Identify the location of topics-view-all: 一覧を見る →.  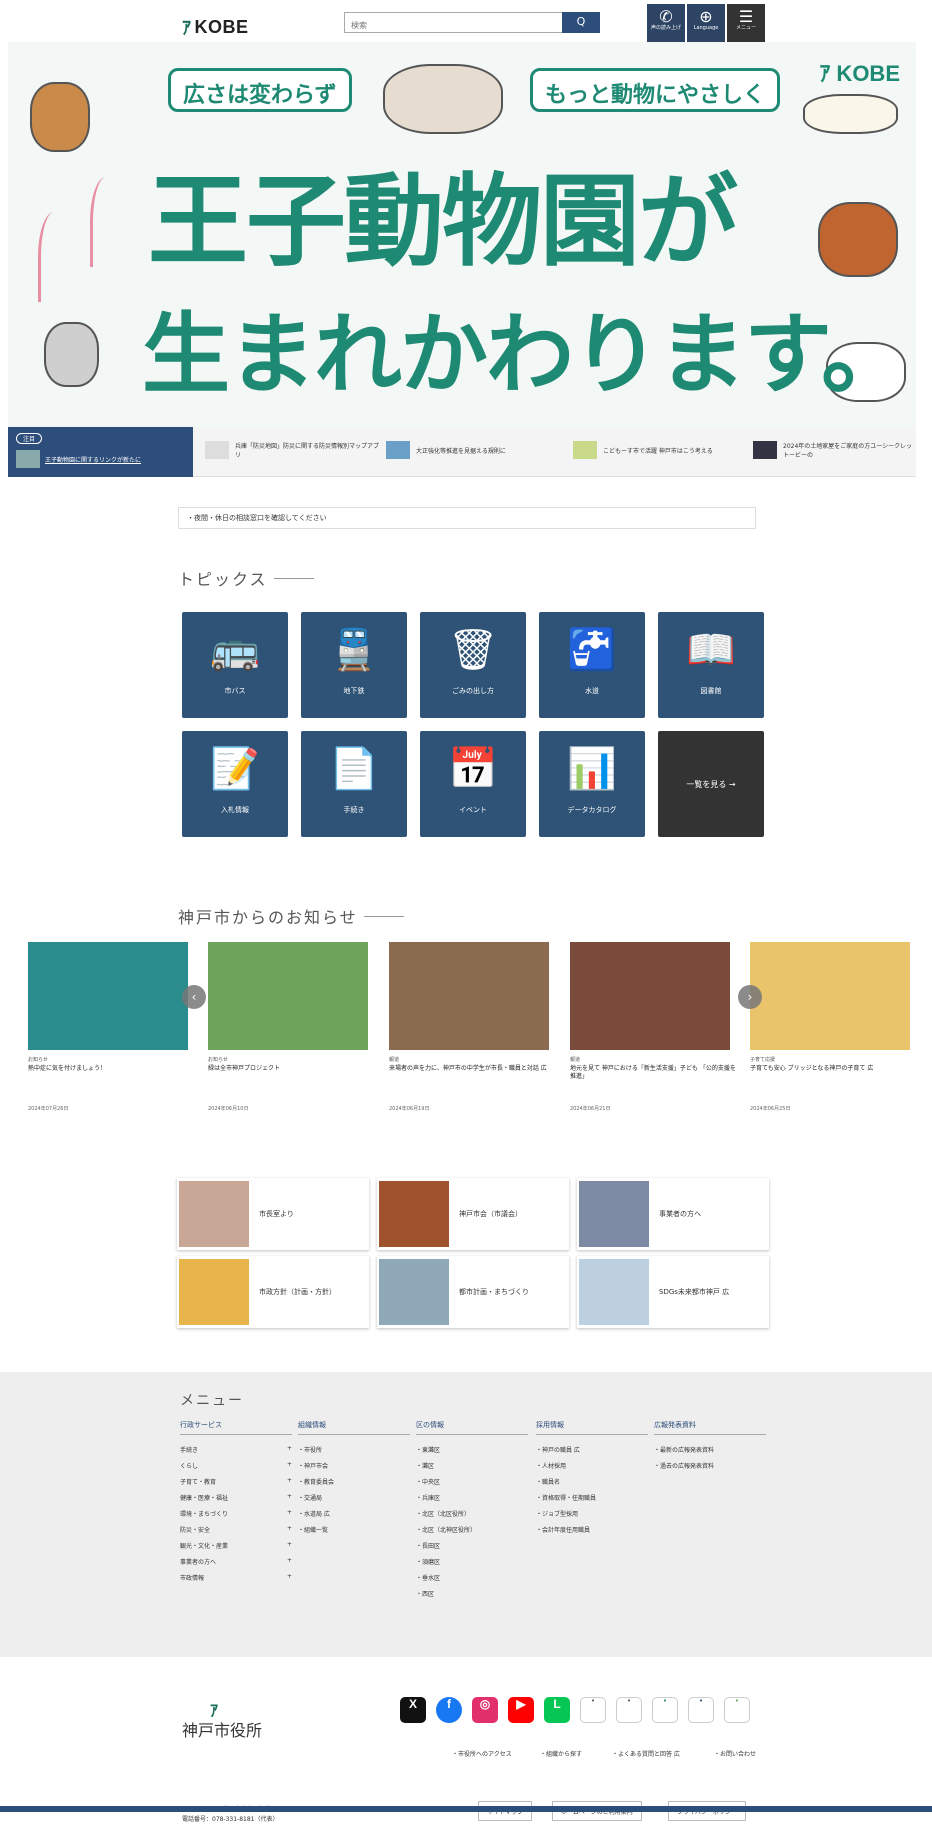
(711, 784).